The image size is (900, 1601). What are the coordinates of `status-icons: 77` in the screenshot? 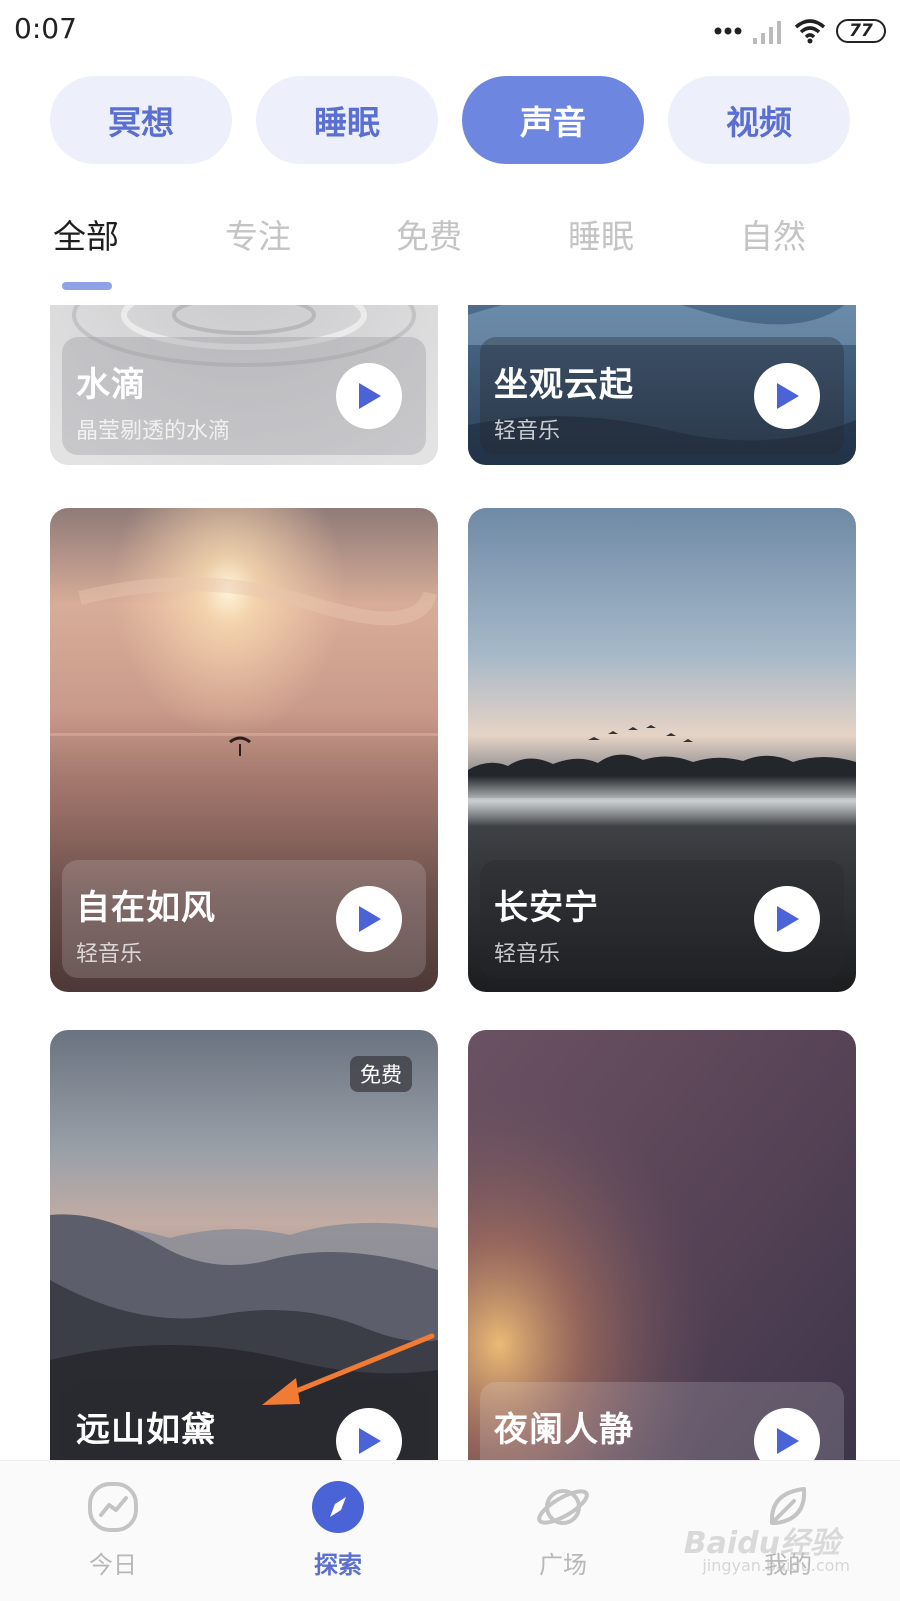 It's located at (800, 31).